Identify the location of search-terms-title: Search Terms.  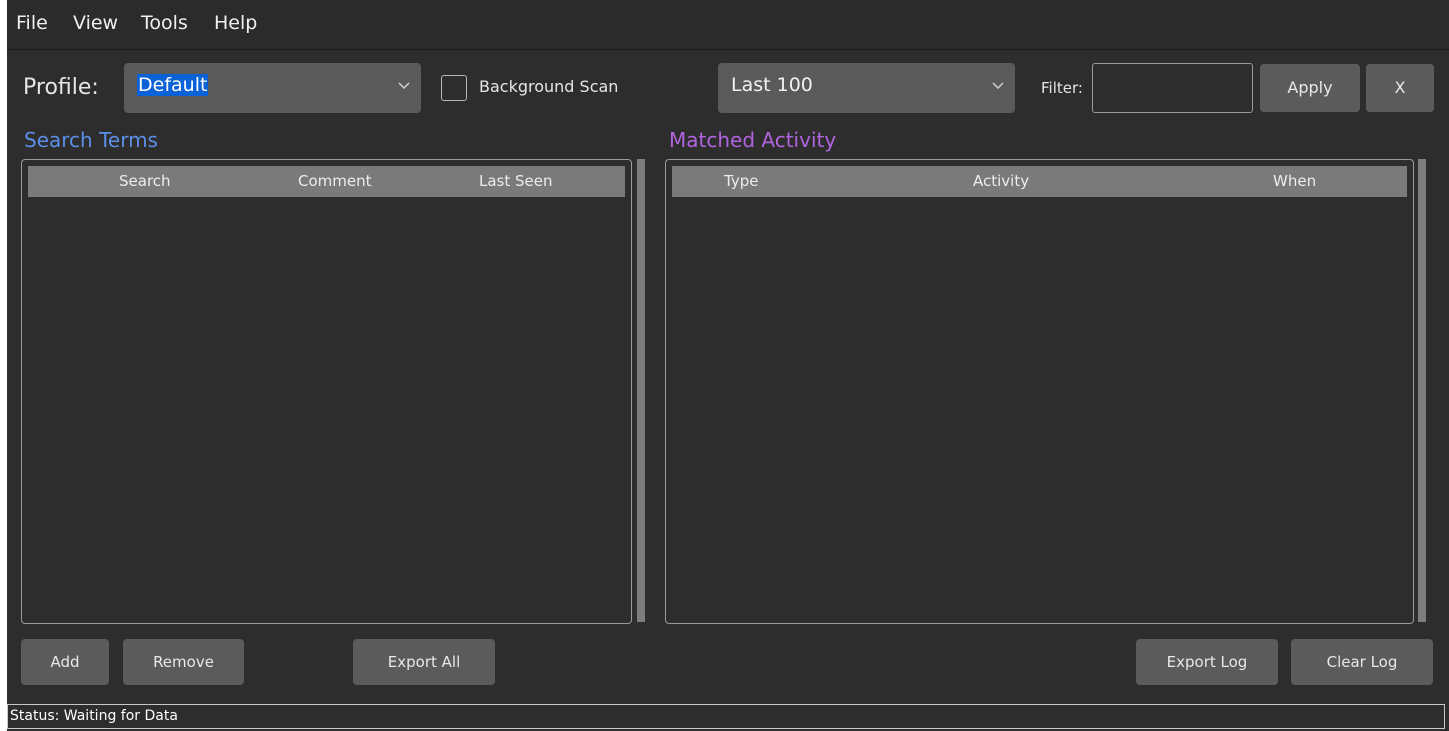
(91, 140).